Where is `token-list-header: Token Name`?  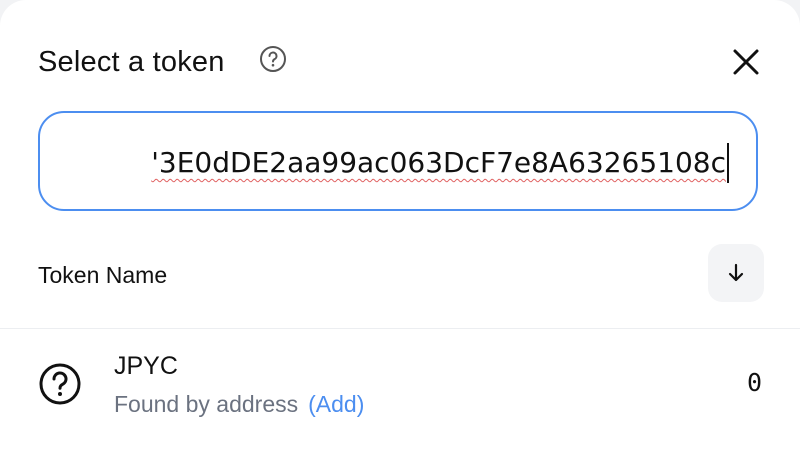 token-list-header: Token Name is located at coordinates (401, 274).